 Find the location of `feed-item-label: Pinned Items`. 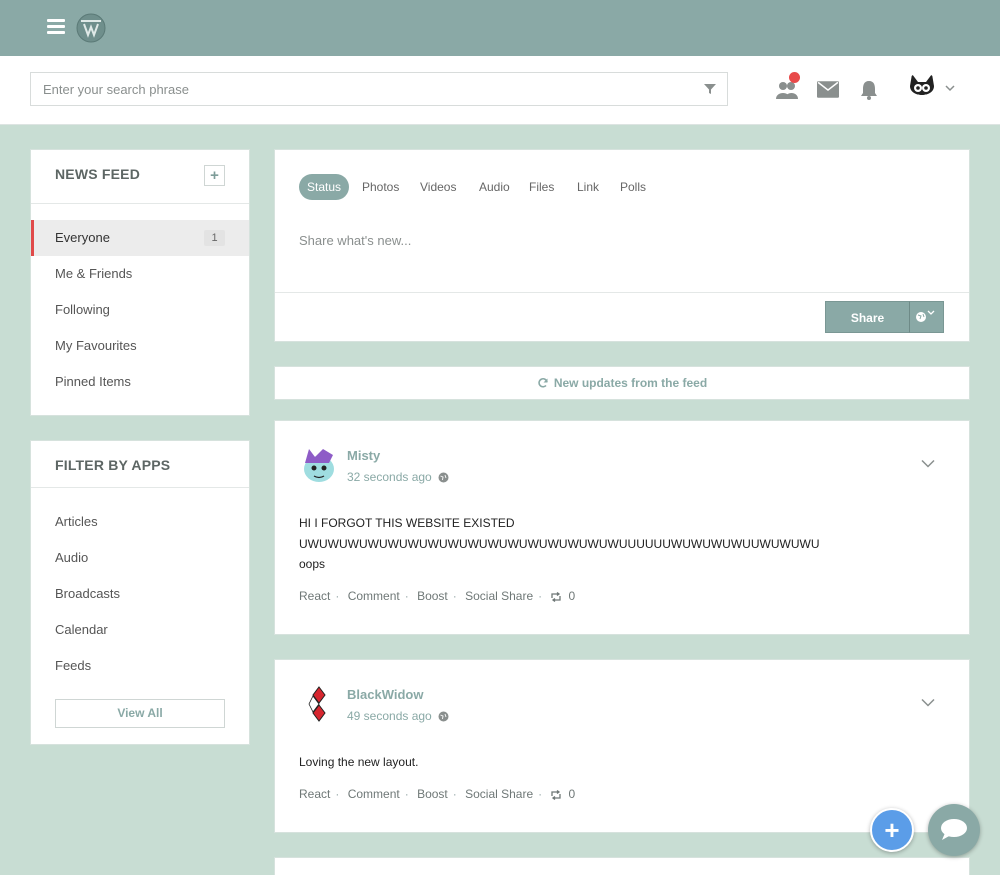

feed-item-label: Pinned Items is located at coordinates (93, 381).